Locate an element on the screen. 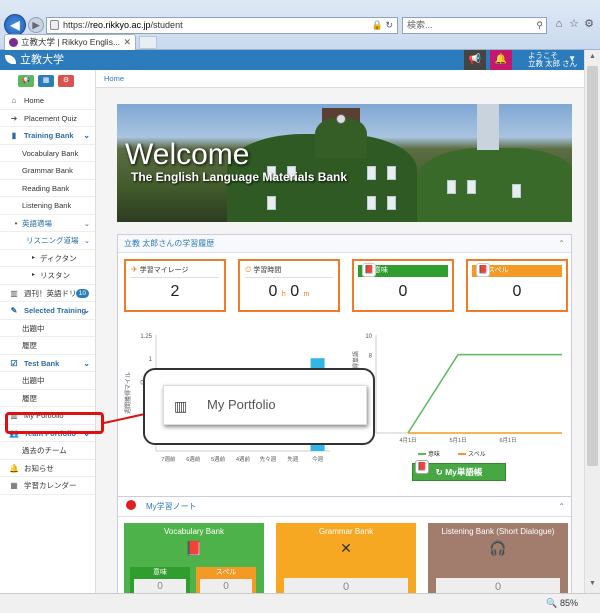 This screenshot has width=600, height=613. sidebar-item-vocabulary-bank: Vocabulary Bank is located at coordinates (47, 153).